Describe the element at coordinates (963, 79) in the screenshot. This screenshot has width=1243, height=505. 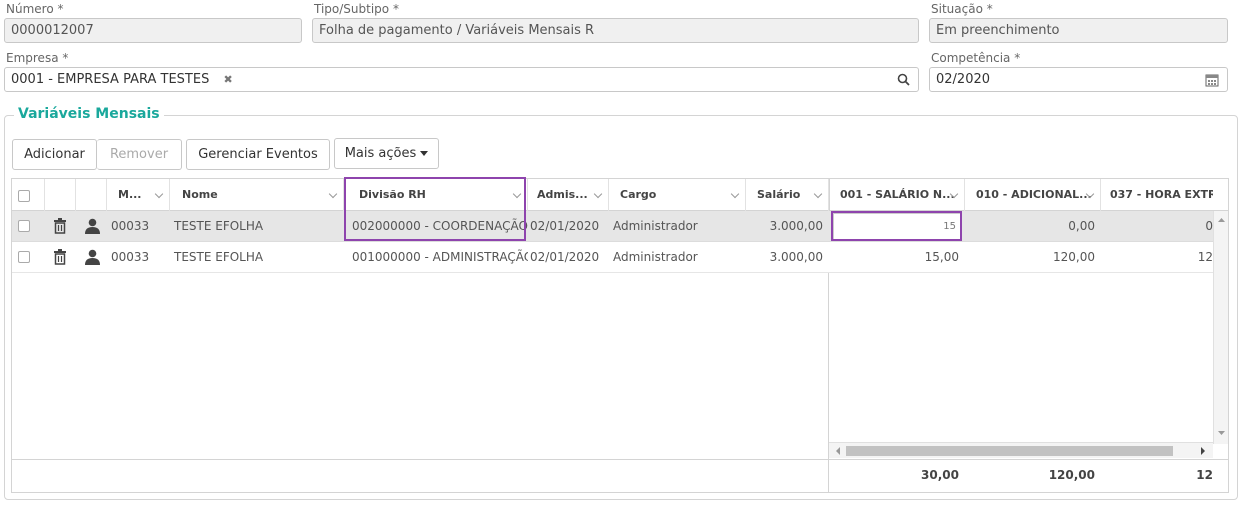
I see `competencia-value: 02/2020` at that location.